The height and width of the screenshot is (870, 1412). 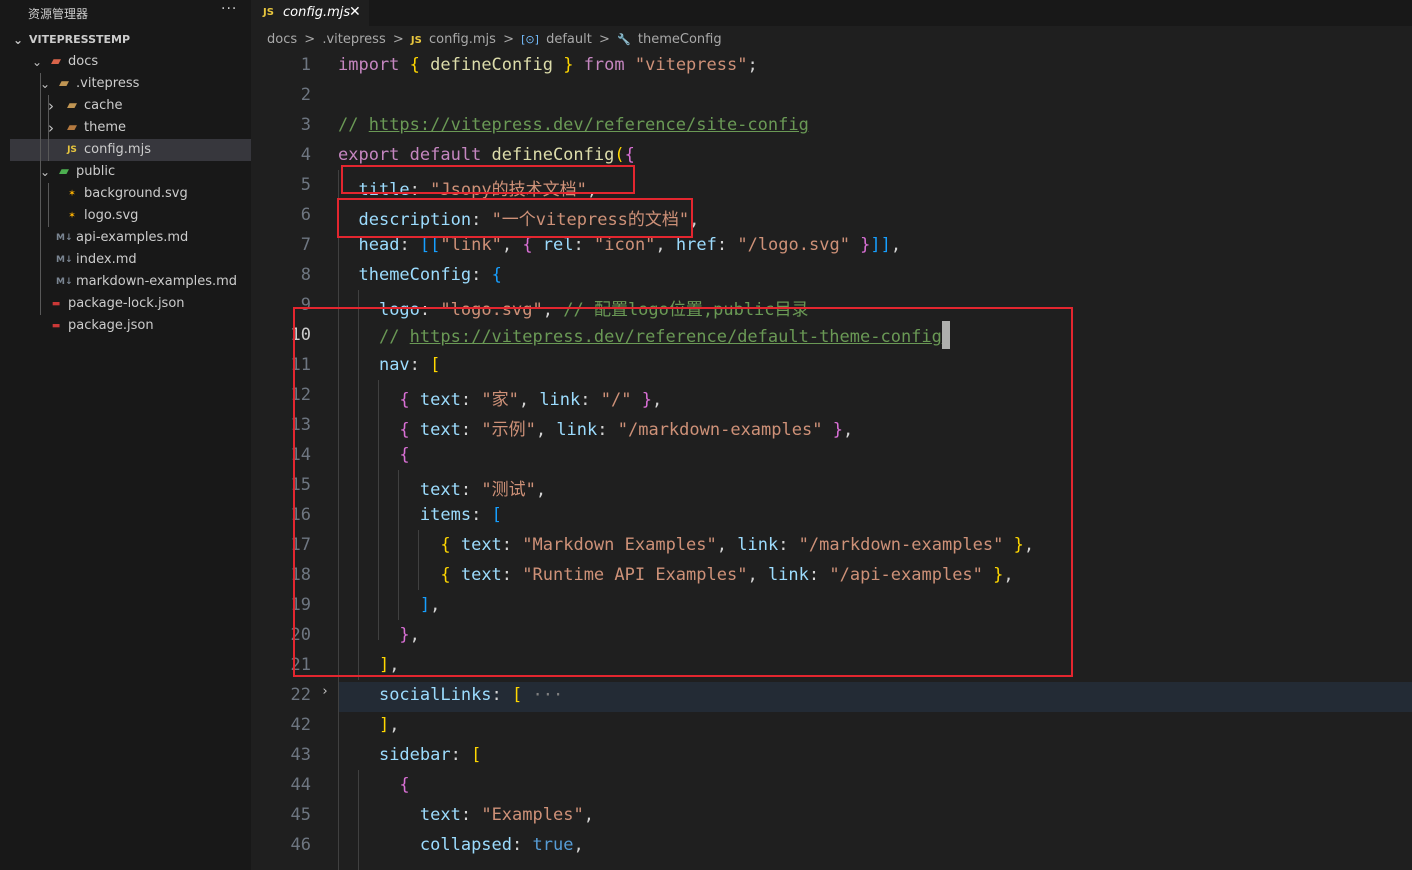 What do you see at coordinates (831, 725) in the screenshot?
I see `code-line: 42 ],` at bounding box center [831, 725].